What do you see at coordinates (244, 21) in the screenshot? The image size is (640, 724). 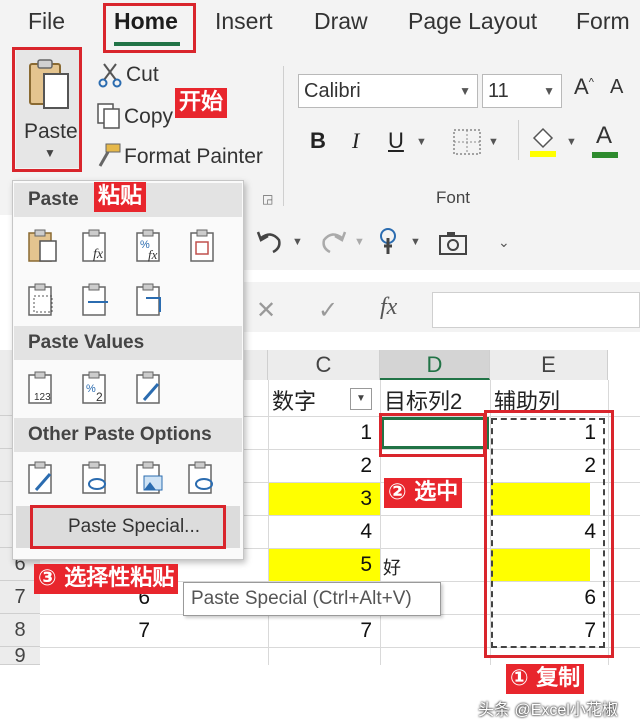 I see `tab-insert: Insert` at bounding box center [244, 21].